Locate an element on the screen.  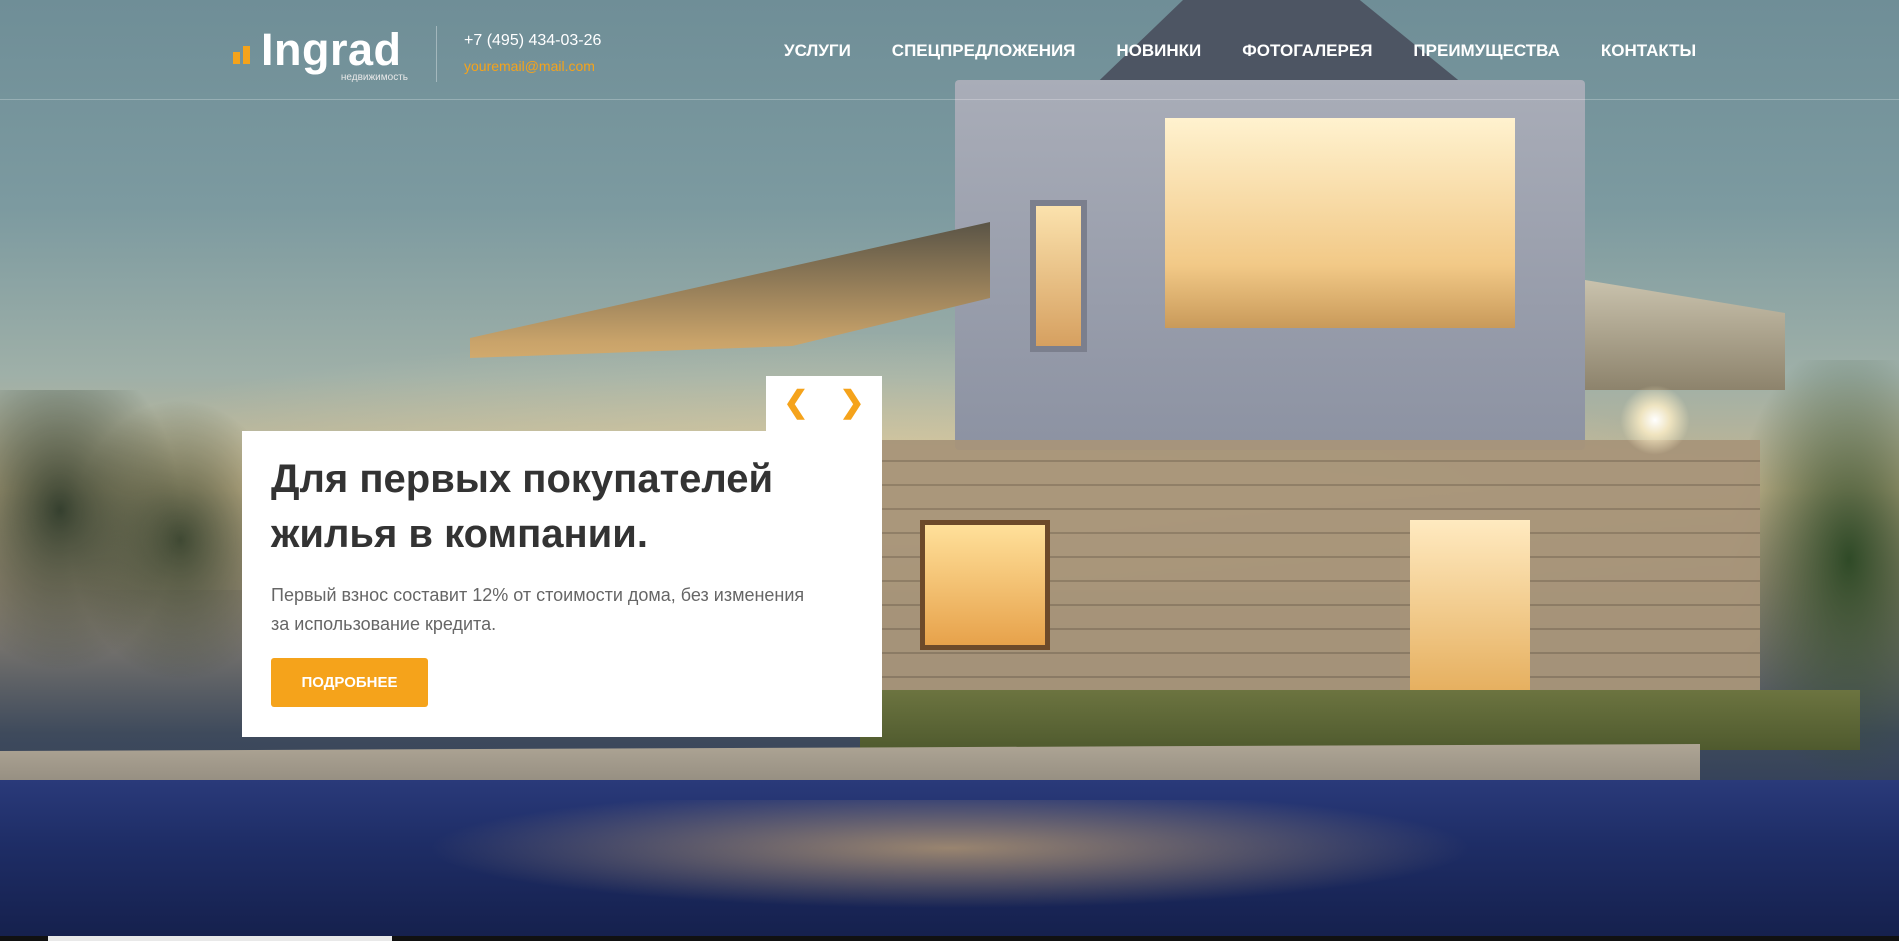
email-link: youremail@mail.com is located at coordinates (529, 66).